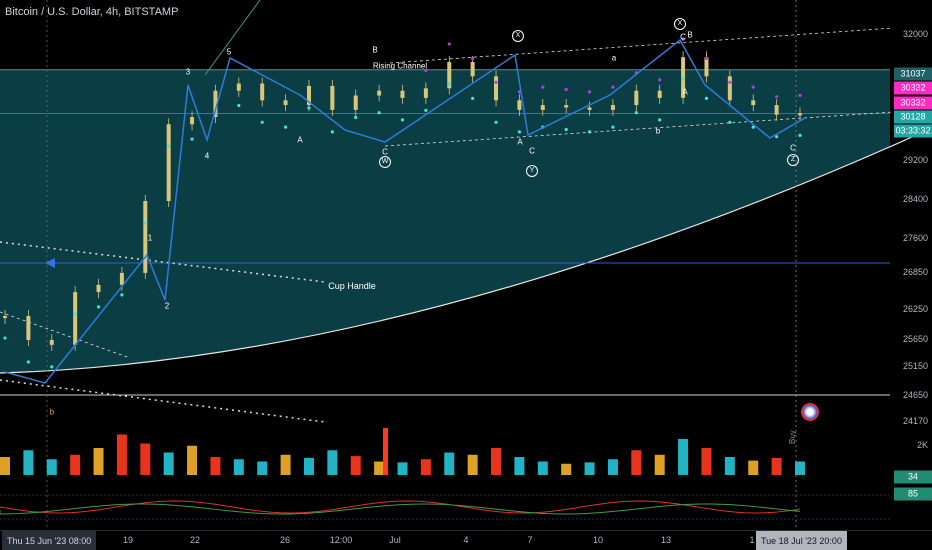 This screenshot has height=550, width=932. I want to click on price-tick: 24650, so click(915, 395).